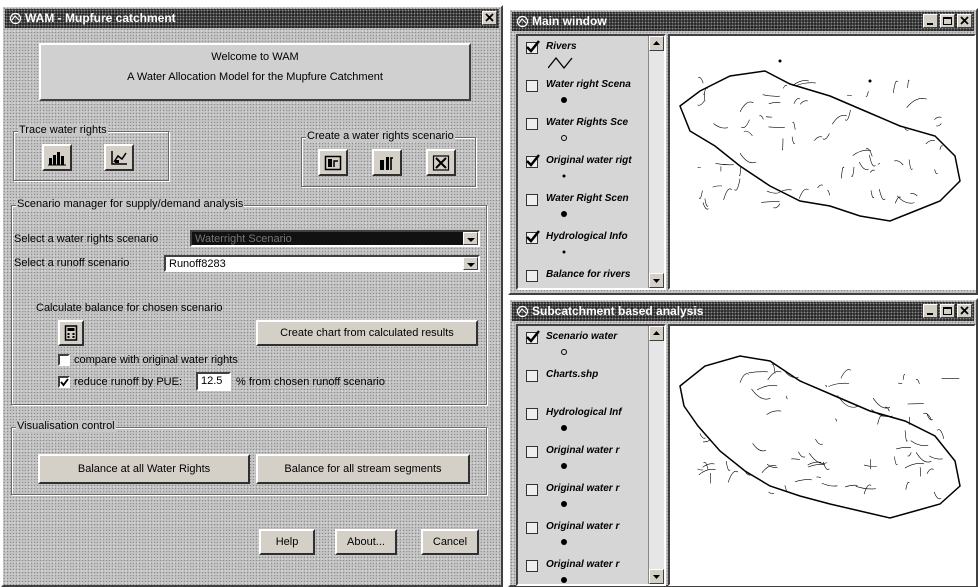 This screenshot has width=978, height=587. I want to click on compare-label: compare with original water rights, so click(156, 360).